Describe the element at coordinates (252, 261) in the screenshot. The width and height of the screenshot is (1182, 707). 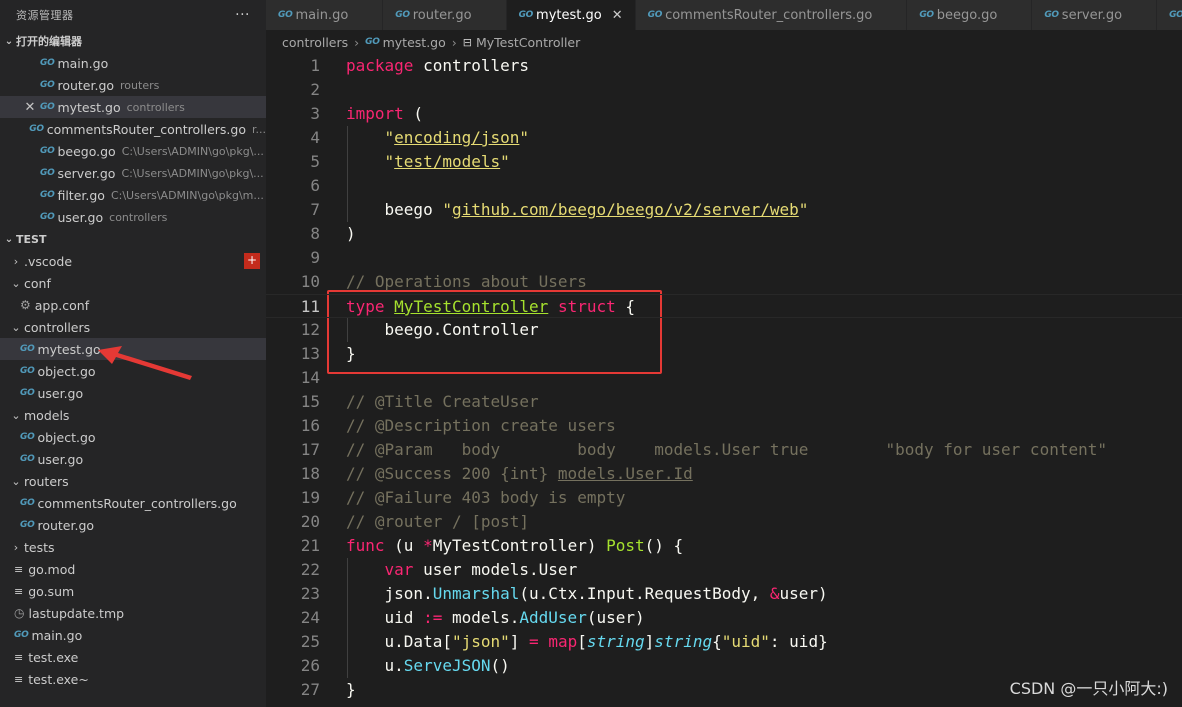
I see `new-file-button: +` at that location.